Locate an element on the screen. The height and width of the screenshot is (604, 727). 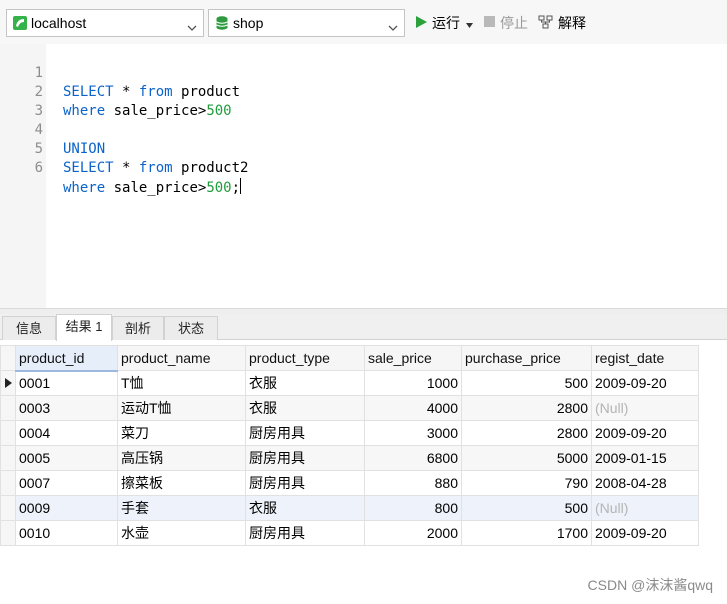
cell: 2008-04-28 is located at coordinates (645, 483).